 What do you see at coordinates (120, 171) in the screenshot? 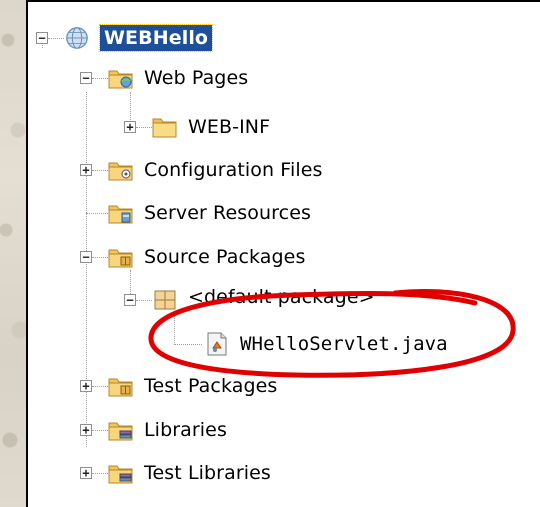
I see `config-folder-icon` at bounding box center [120, 171].